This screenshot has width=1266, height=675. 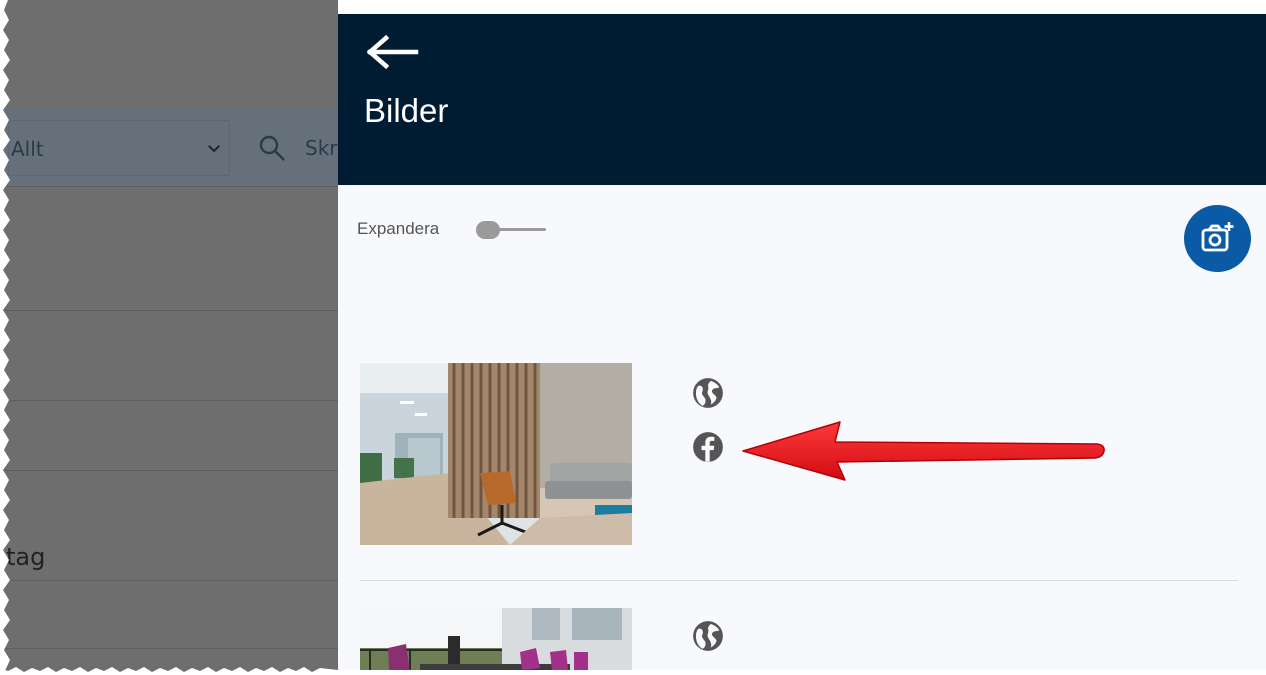 I want to click on image-thumbnail, so click(x=496, y=454).